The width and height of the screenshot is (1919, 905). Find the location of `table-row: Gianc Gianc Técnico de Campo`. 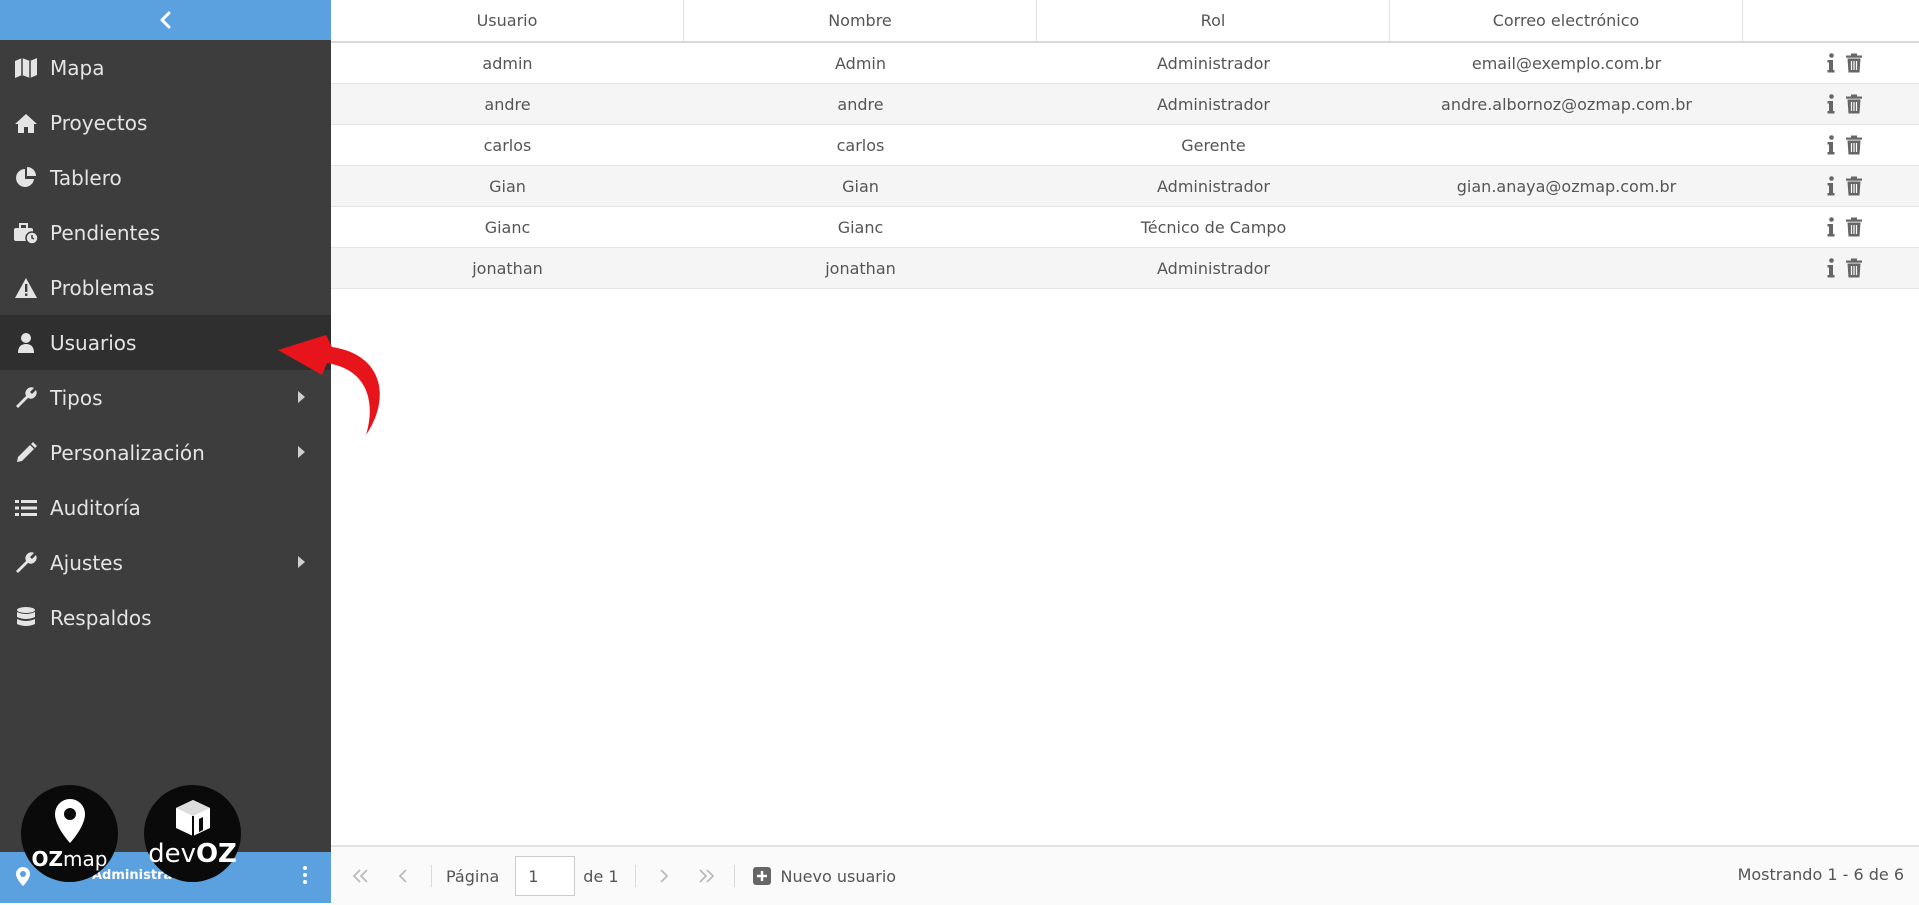

table-row: Gianc Gianc Técnico de Campo is located at coordinates (1125, 227).